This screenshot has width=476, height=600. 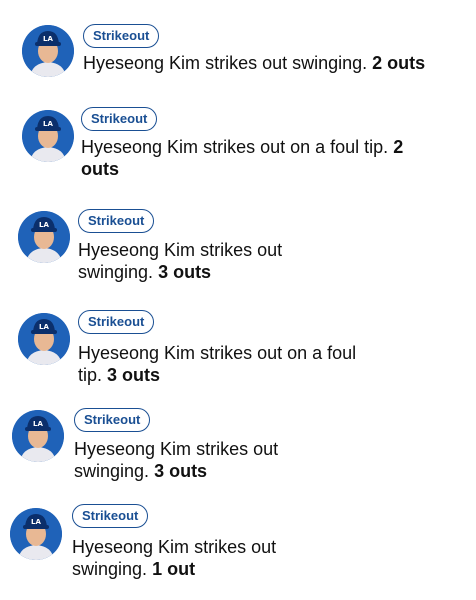 What do you see at coordinates (197, 558) in the screenshot?
I see `play-description: Hyeseong Kim strikes out swinging. 1 out` at bounding box center [197, 558].